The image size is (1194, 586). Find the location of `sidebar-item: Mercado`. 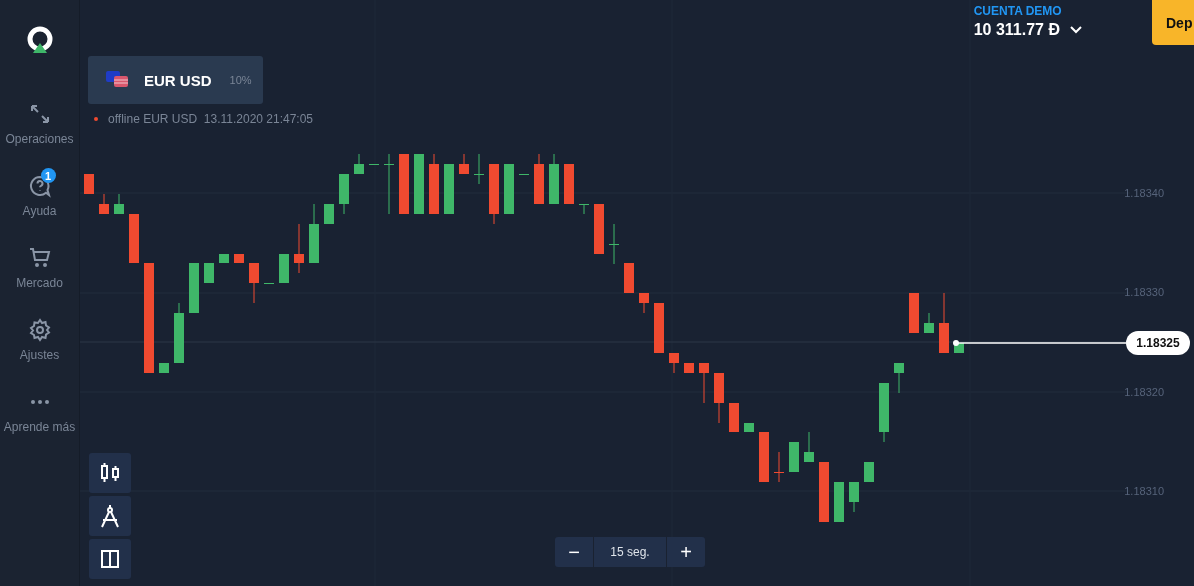

sidebar-item: Mercado is located at coordinates (40, 274).